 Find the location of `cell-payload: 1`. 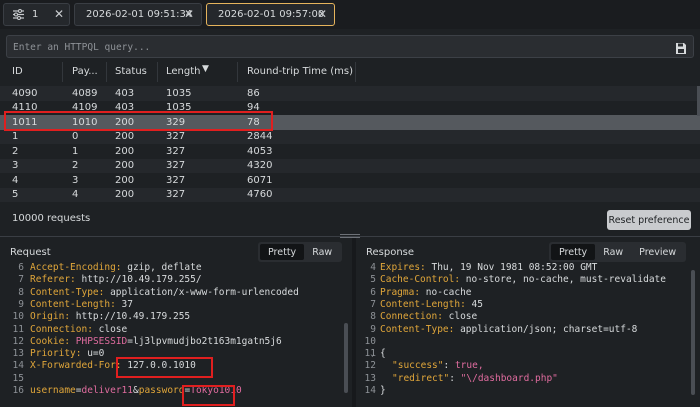

cell-payload: 1 is located at coordinates (75, 151).